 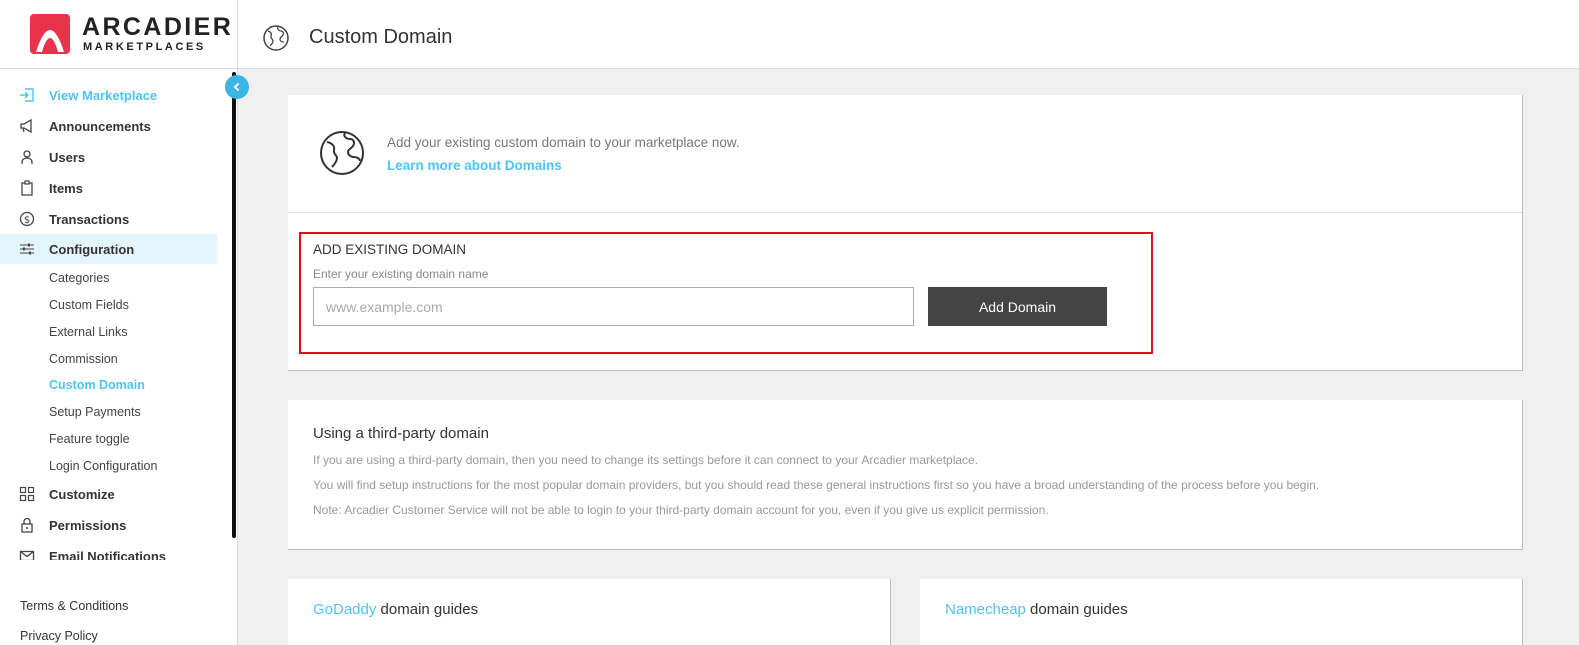 What do you see at coordinates (74, 606) in the screenshot?
I see `terms-link: Terms & Conditions` at bounding box center [74, 606].